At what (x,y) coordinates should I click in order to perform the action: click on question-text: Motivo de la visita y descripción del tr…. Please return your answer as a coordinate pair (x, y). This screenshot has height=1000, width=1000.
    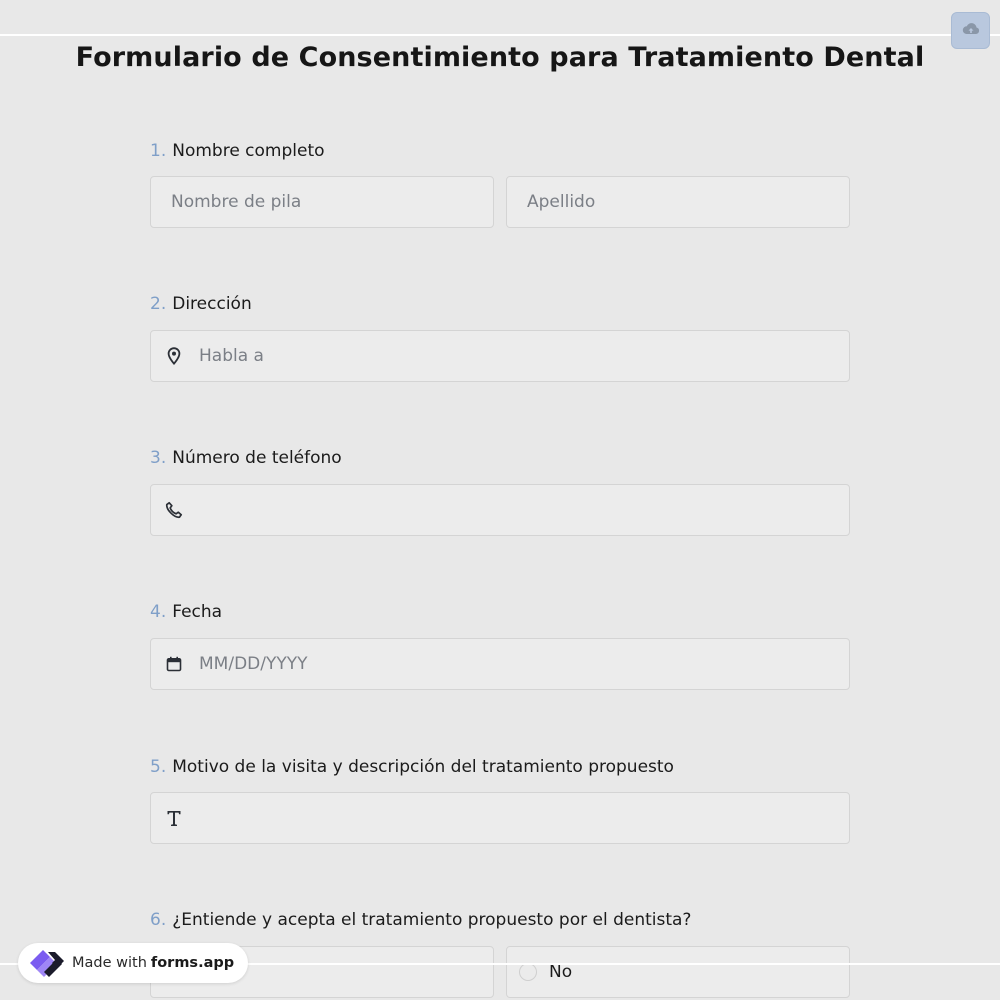
    Looking at the image, I should click on (423, 767).